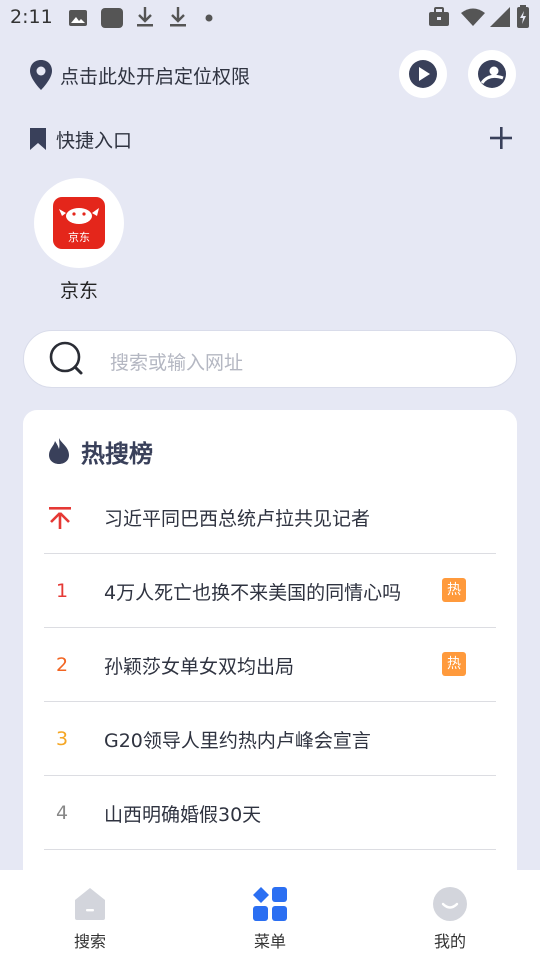 This screenshot has height=960, width=540. I want to click on jd-logo-icon: 京东, so click(79, 223).